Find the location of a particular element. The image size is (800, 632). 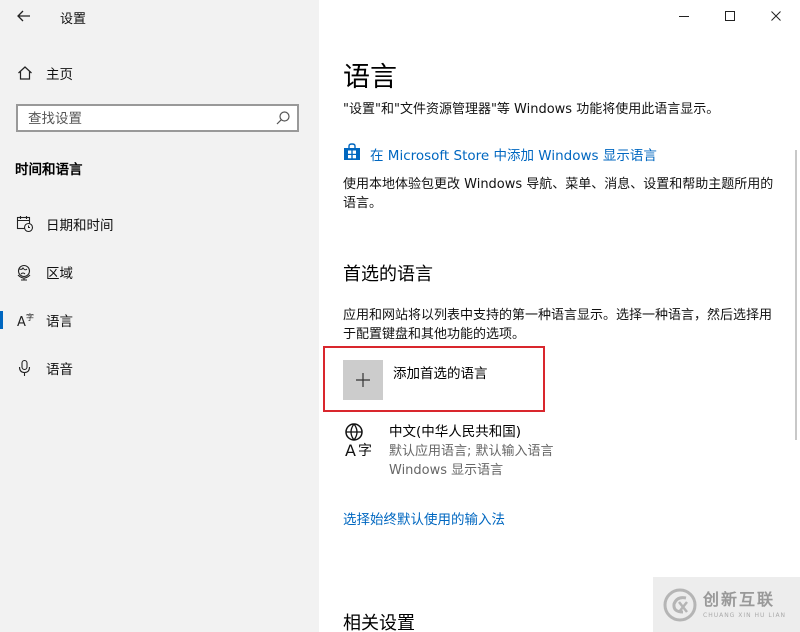

search-icon is located at coordinates (283, 118).